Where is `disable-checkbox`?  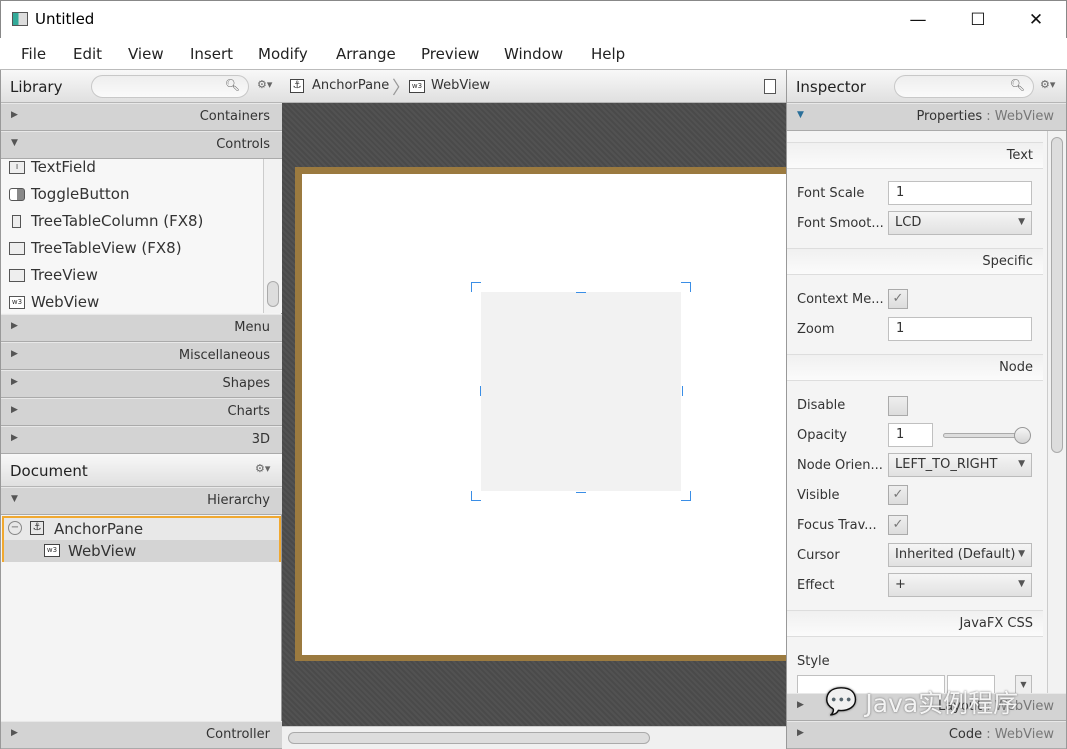
disable-checkbox is located at coordinates (898, 406).